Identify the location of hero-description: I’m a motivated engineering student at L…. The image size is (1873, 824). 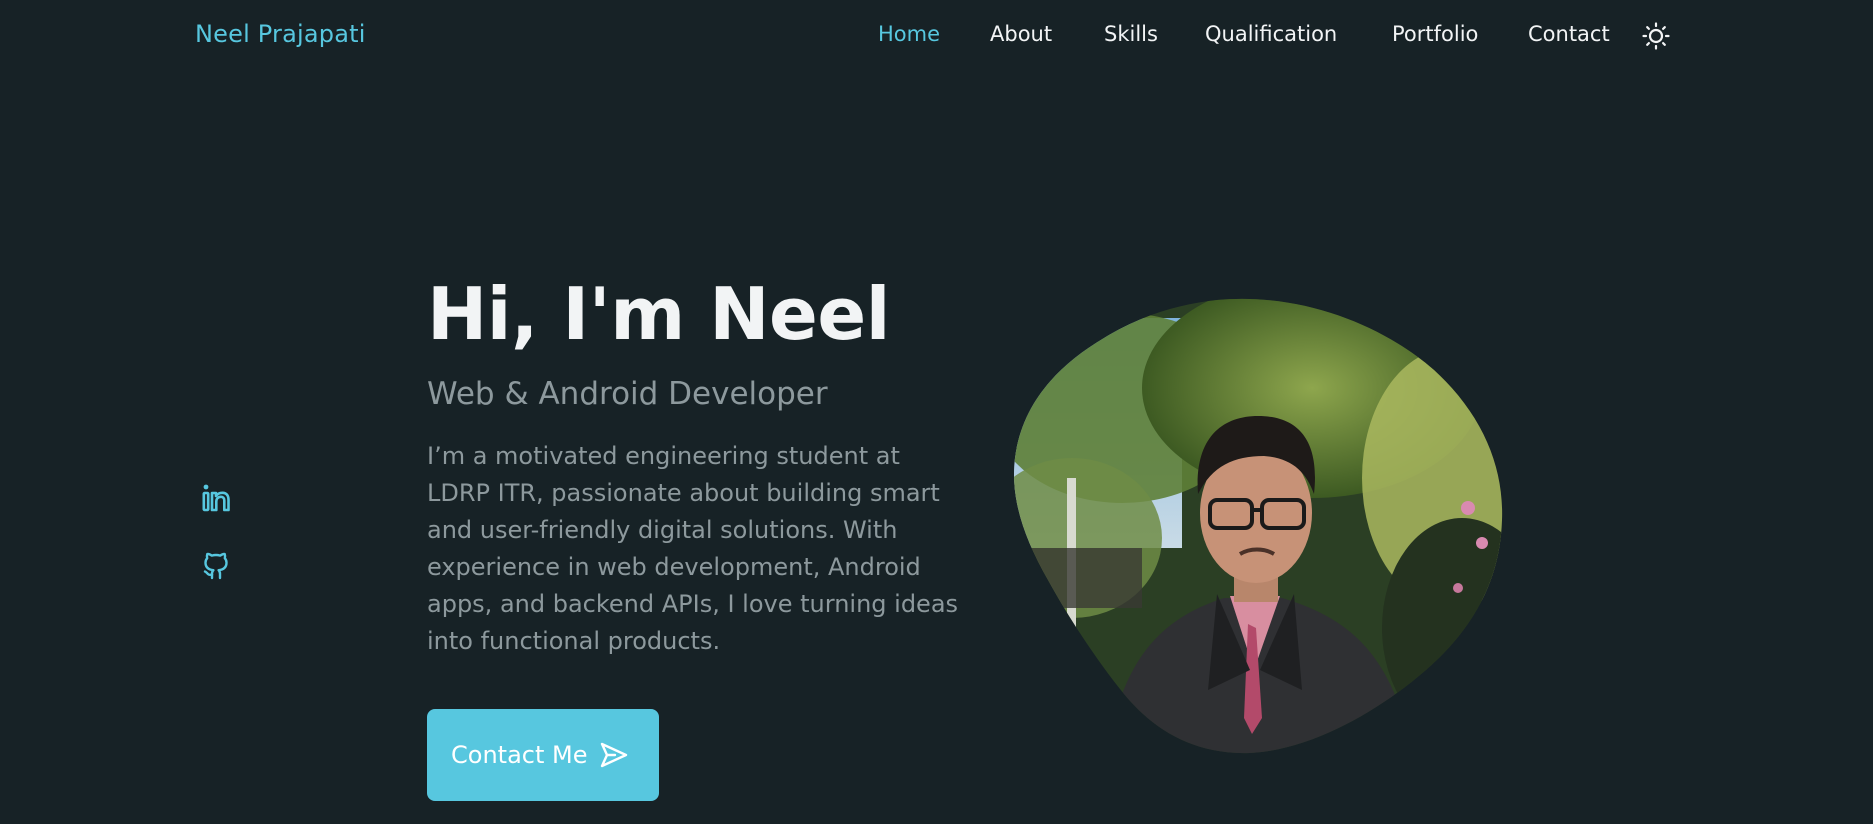
(693, 548).